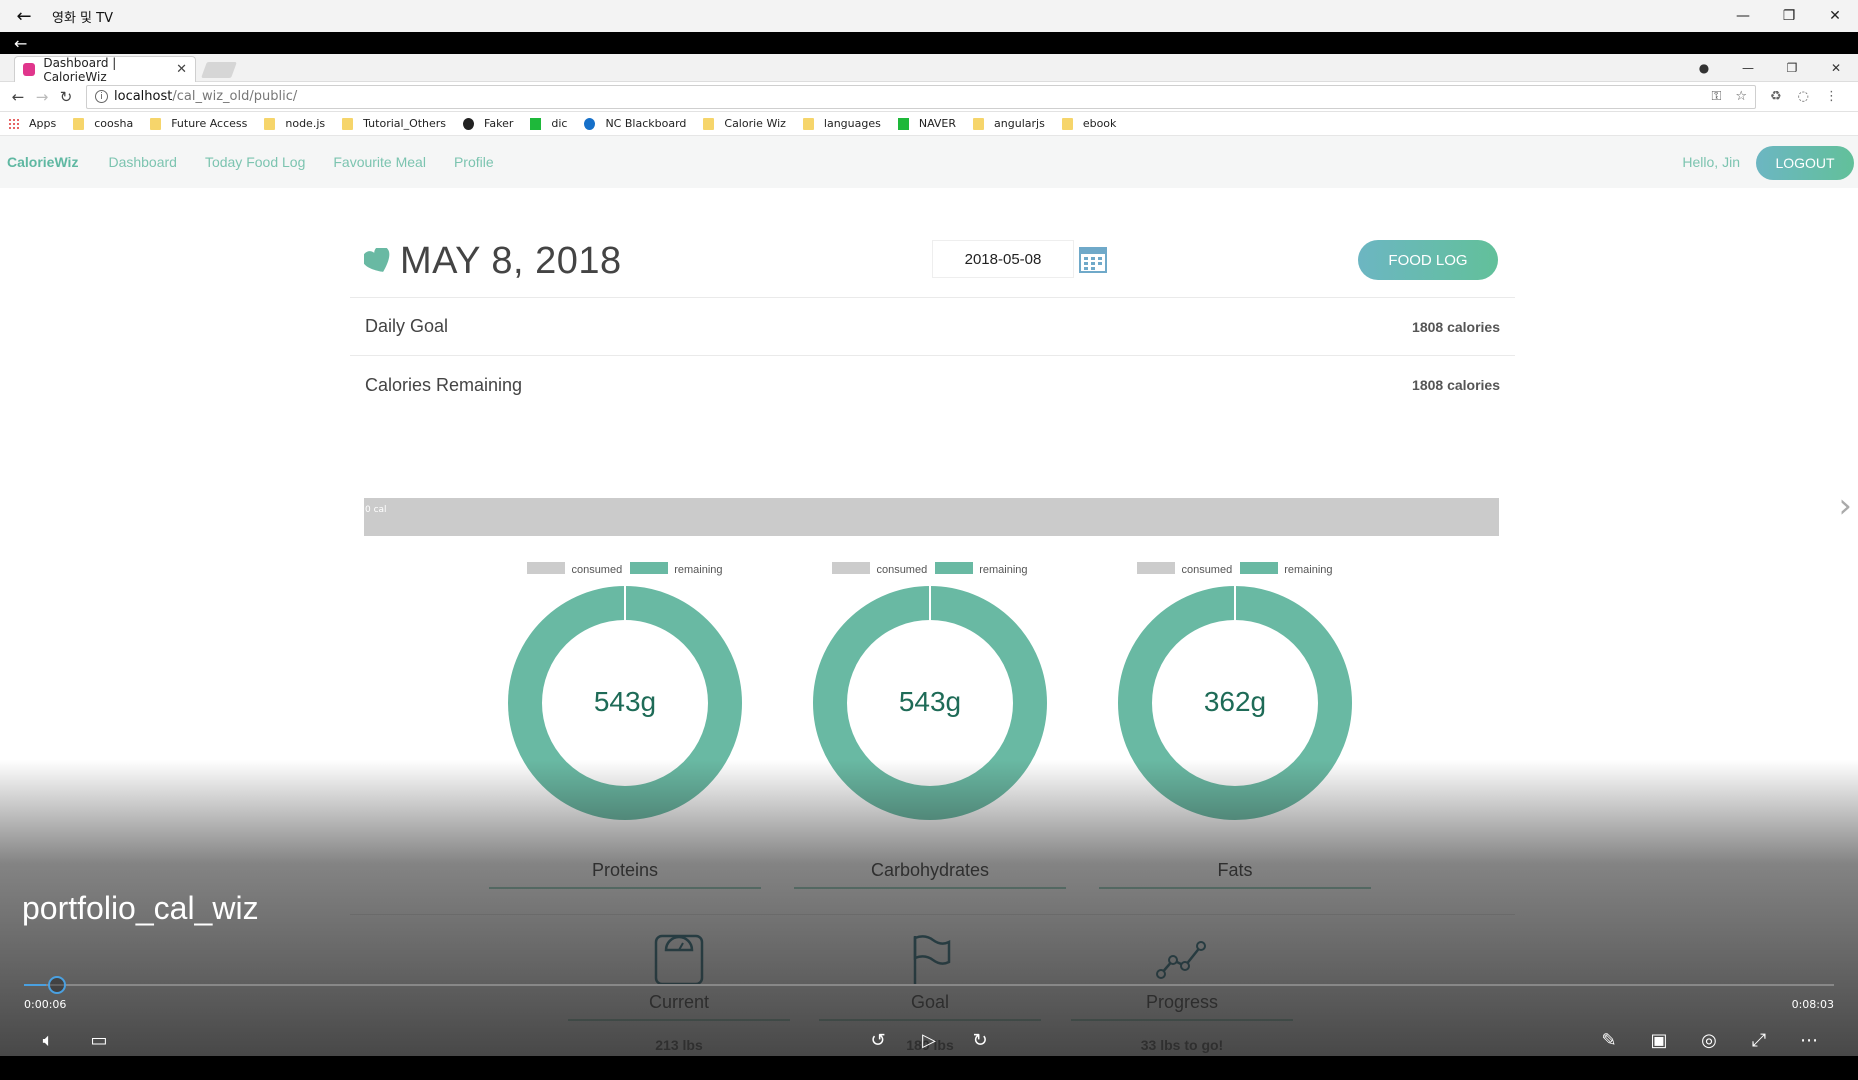 This screenshot has height=1080, width=1858. Describe the element at coordinates (20, 43) in the screenshot. I see `video-back-icon: ←` at that location.